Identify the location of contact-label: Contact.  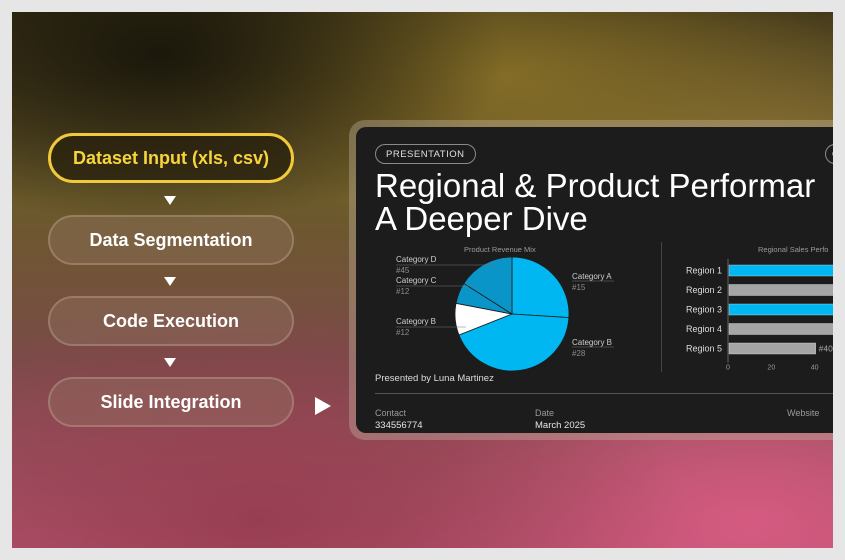
(391, 413).